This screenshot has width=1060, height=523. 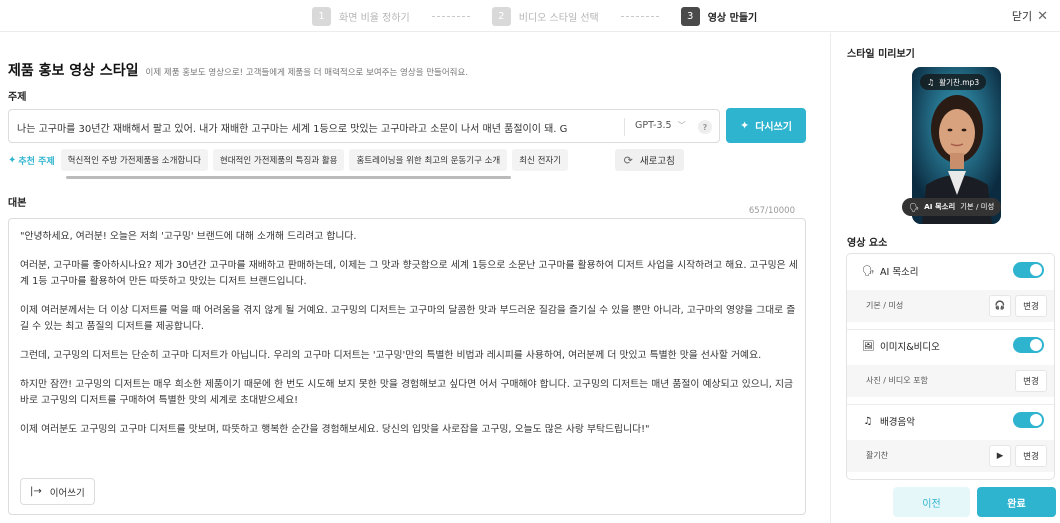 I want to click on voice-chip-value: 기본 / 미성, so click(x=977, y=206).